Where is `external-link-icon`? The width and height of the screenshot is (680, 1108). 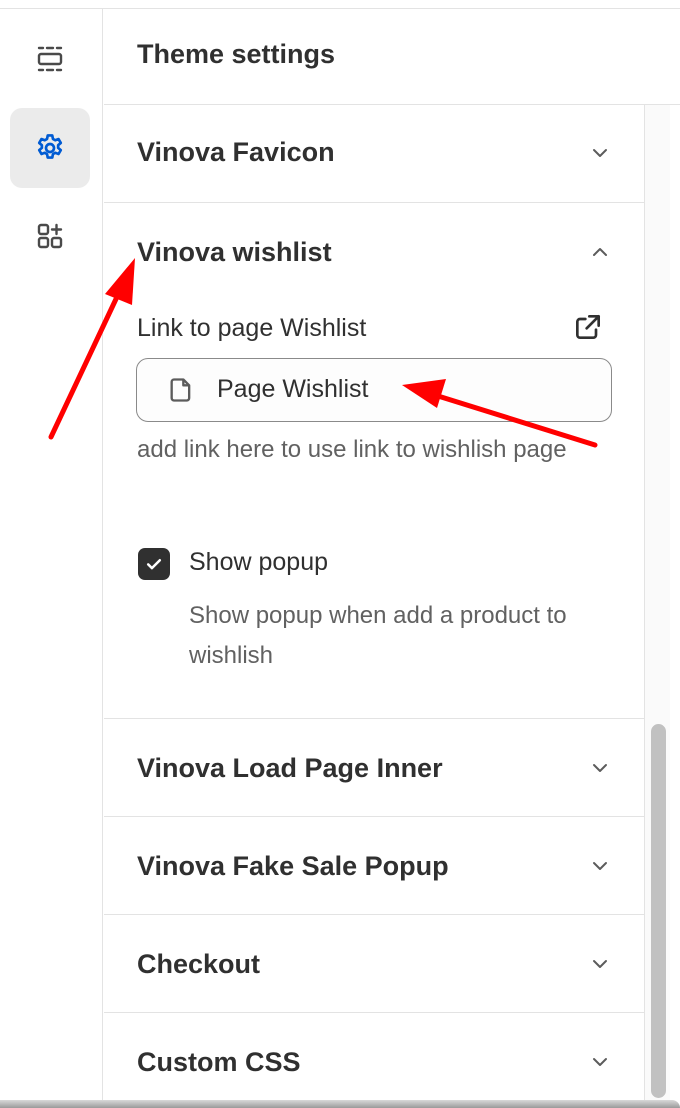 external-link-icon is located at coordinates (588, 327).